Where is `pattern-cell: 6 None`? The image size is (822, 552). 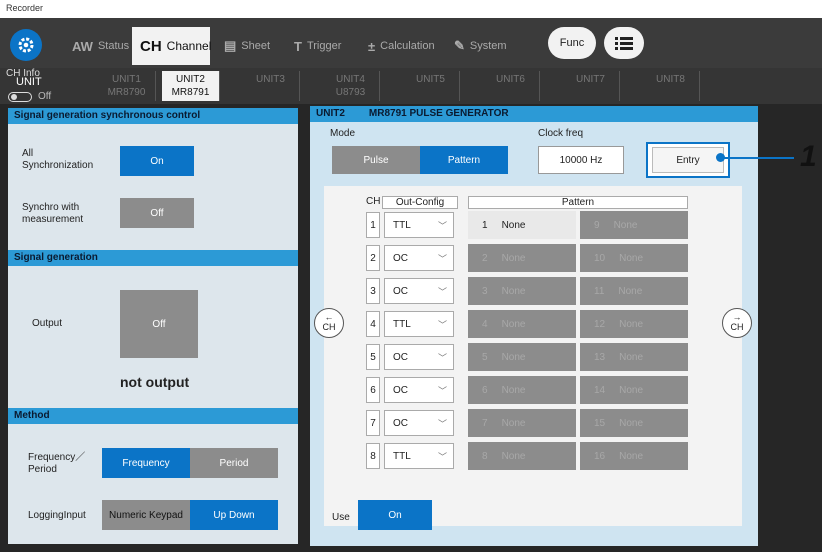
pattern-cell: 6 None is located at coordinates (522, 390).